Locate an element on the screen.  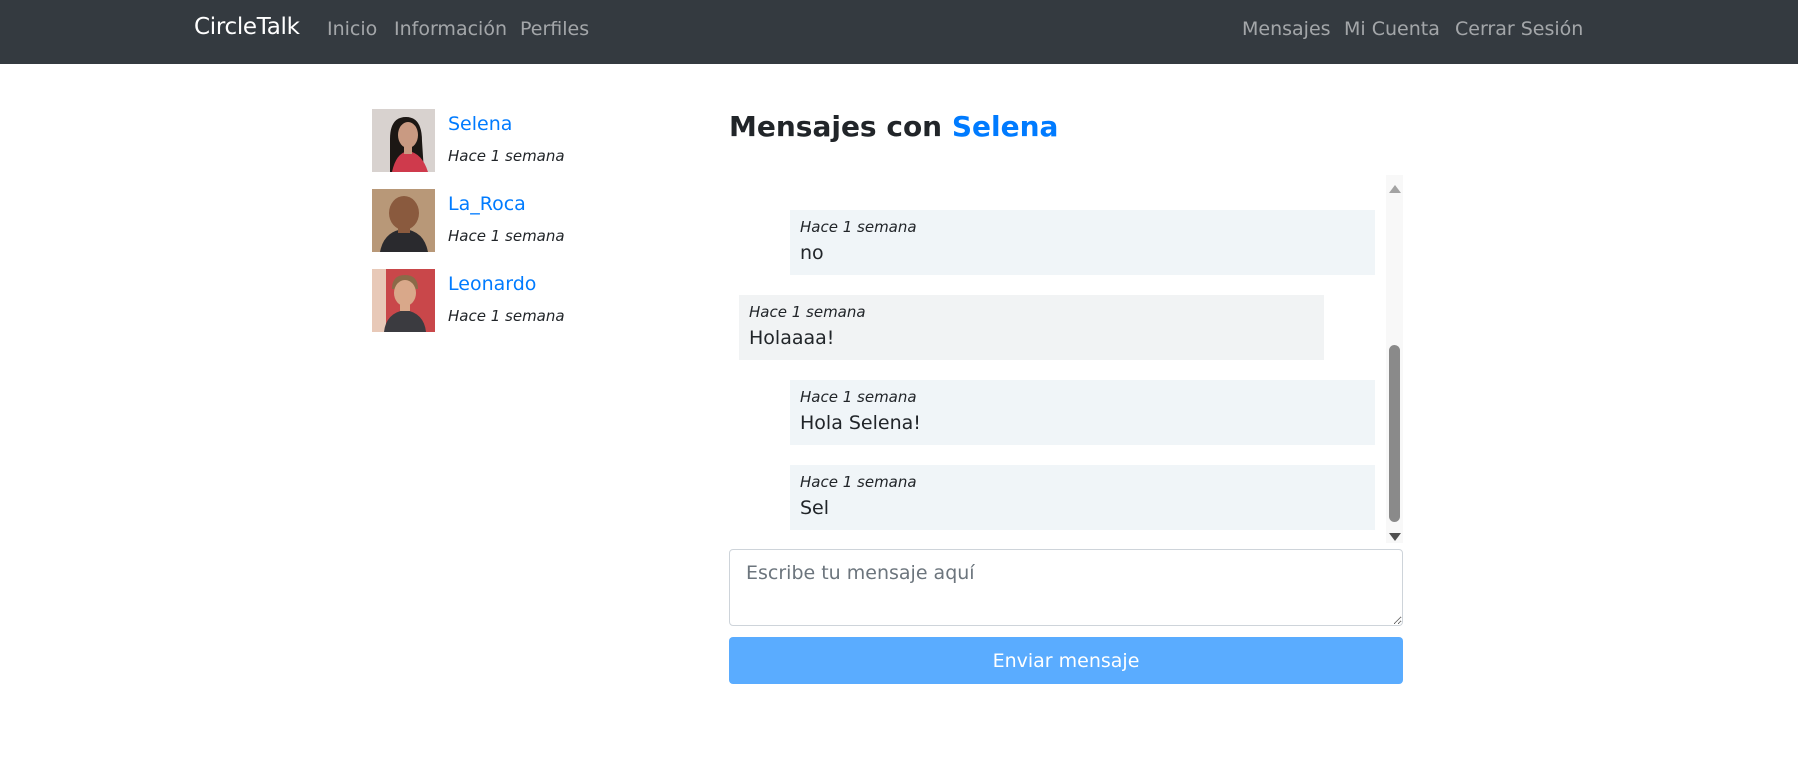
message-text: Holaaaa! is located at coordinates (792, 338).